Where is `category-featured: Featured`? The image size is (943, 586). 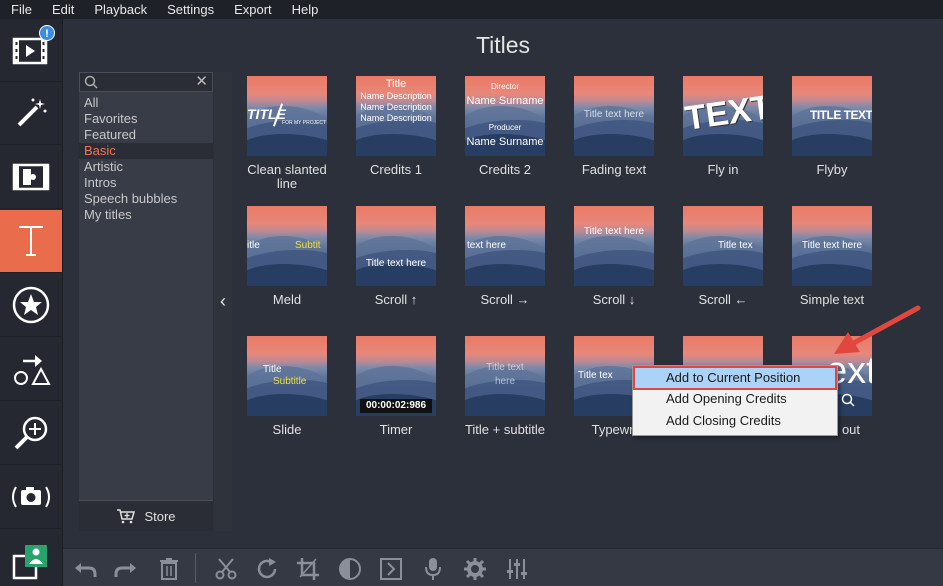 category-featured: Featured is located at coordinates (146, 135).